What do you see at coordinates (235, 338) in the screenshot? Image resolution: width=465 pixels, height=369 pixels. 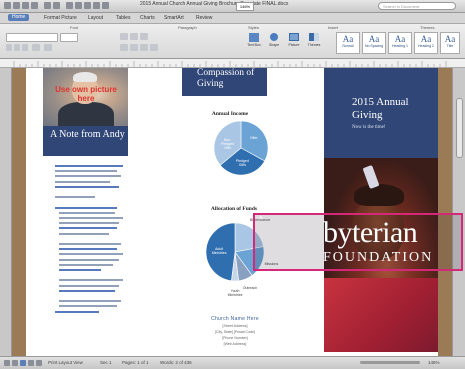 I see `address-phone: [Phone Number]` at bounding box center [235, 338].